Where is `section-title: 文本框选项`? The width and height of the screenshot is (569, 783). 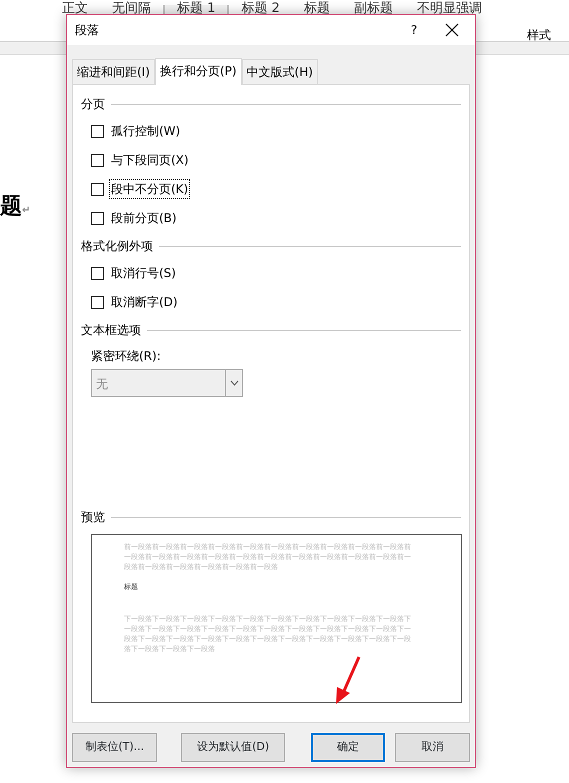
section-title: 文本框选项 is located at coordinates (111, 330).